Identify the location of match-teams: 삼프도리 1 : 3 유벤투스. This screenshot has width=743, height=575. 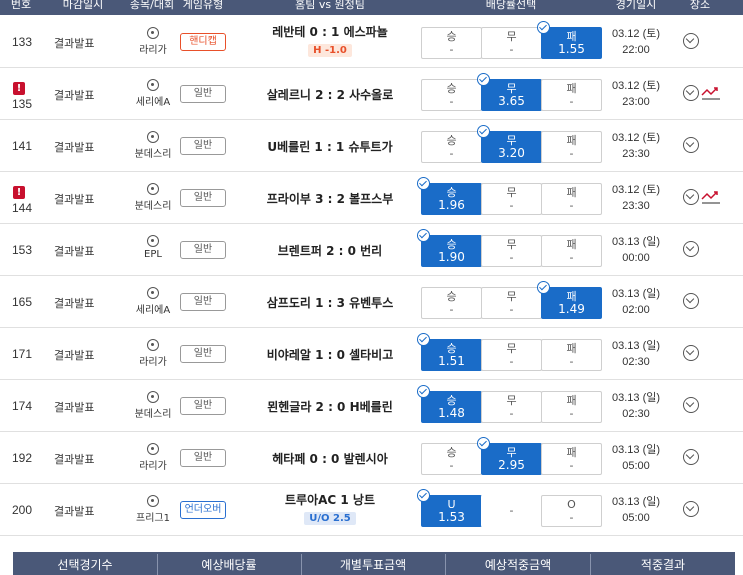
(330, 302).